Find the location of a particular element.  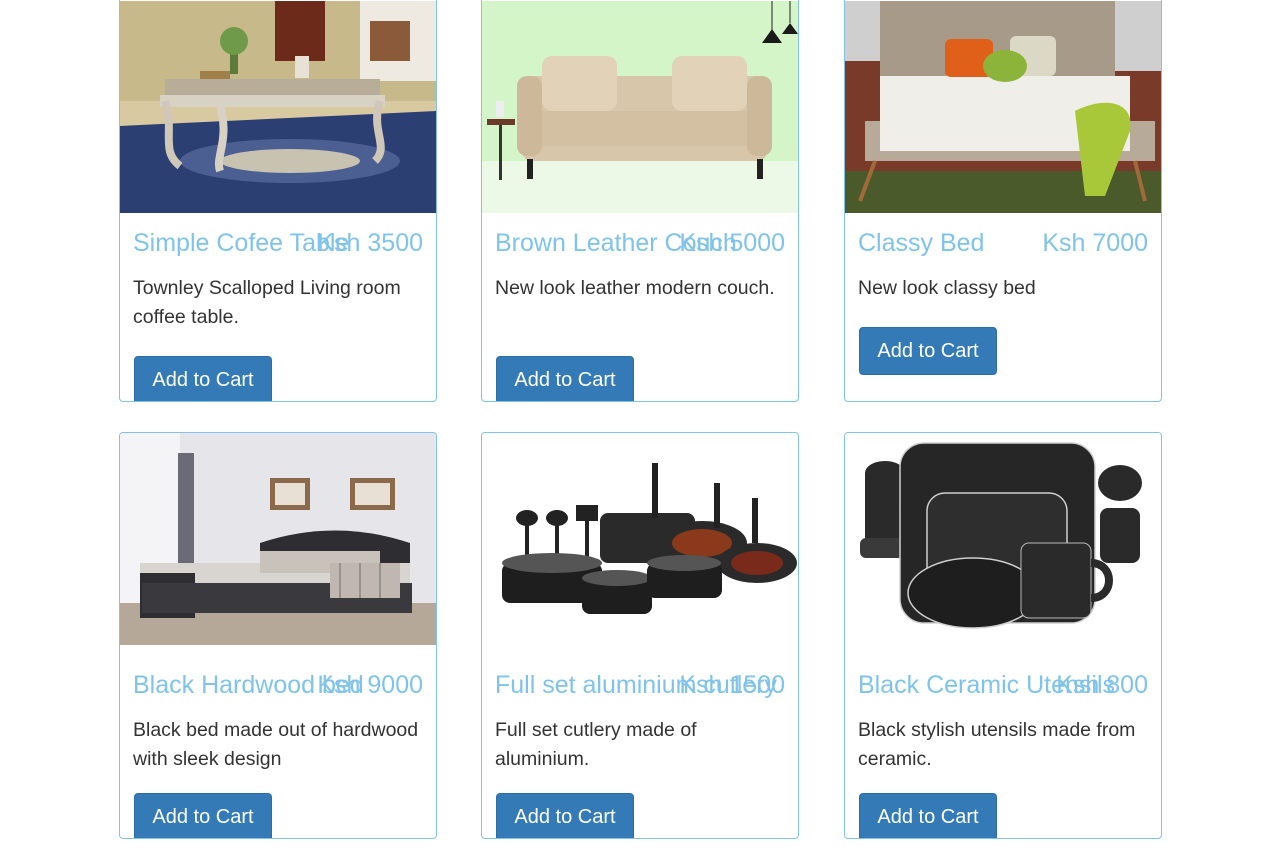

product-image-couch is located at coordinates (640, 107).